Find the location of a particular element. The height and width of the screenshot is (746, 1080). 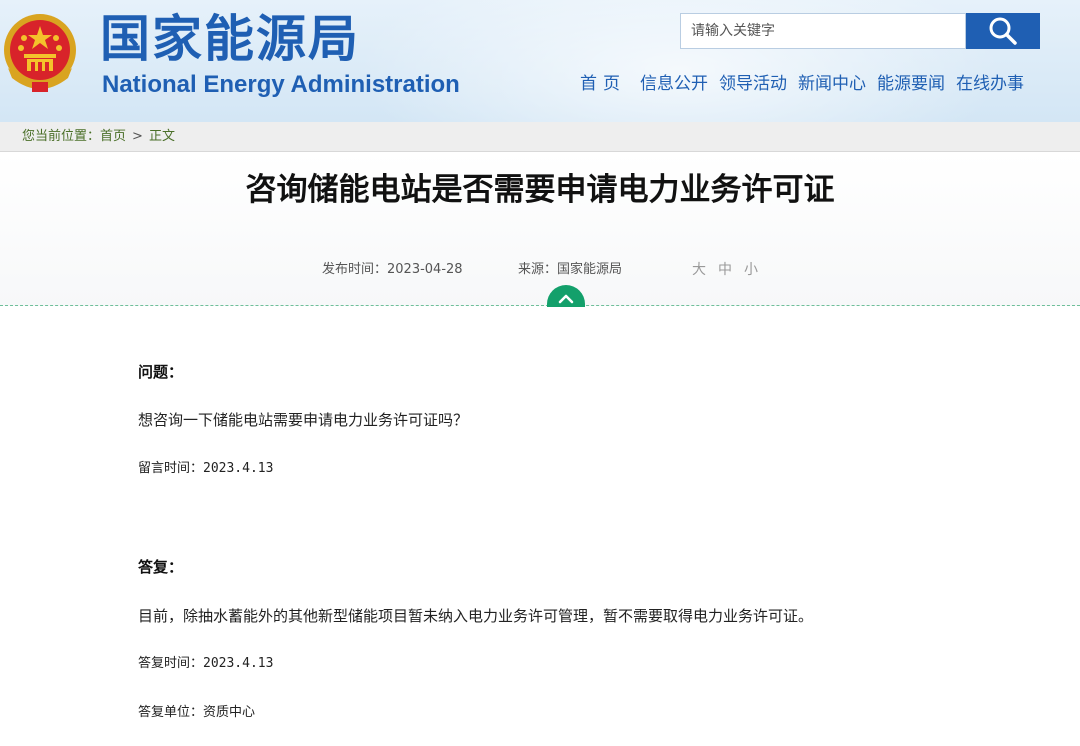

answer-time: 答复时间：2023.4.13 is located at coordinates (206, 663).